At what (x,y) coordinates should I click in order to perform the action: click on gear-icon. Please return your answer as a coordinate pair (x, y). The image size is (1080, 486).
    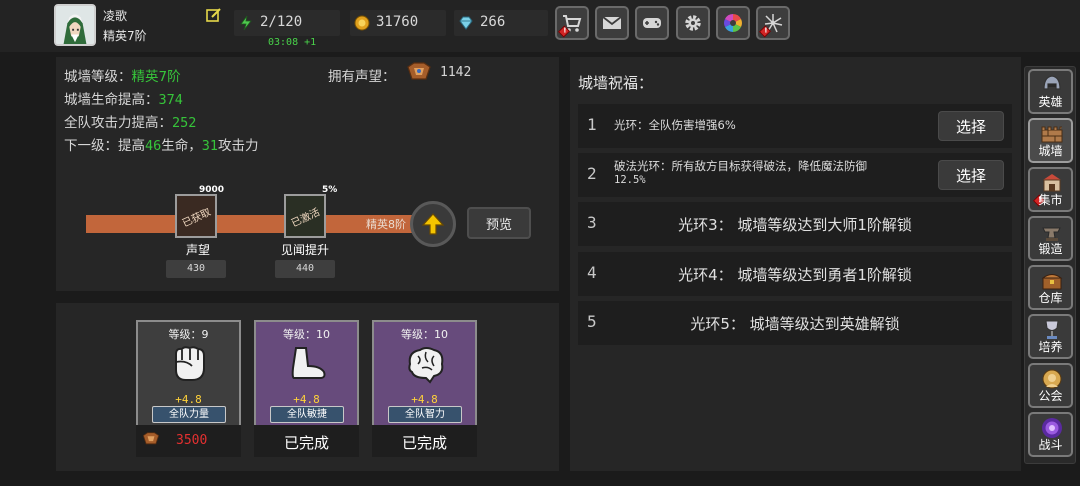
    Looking at the image, I should click on (693, 23).